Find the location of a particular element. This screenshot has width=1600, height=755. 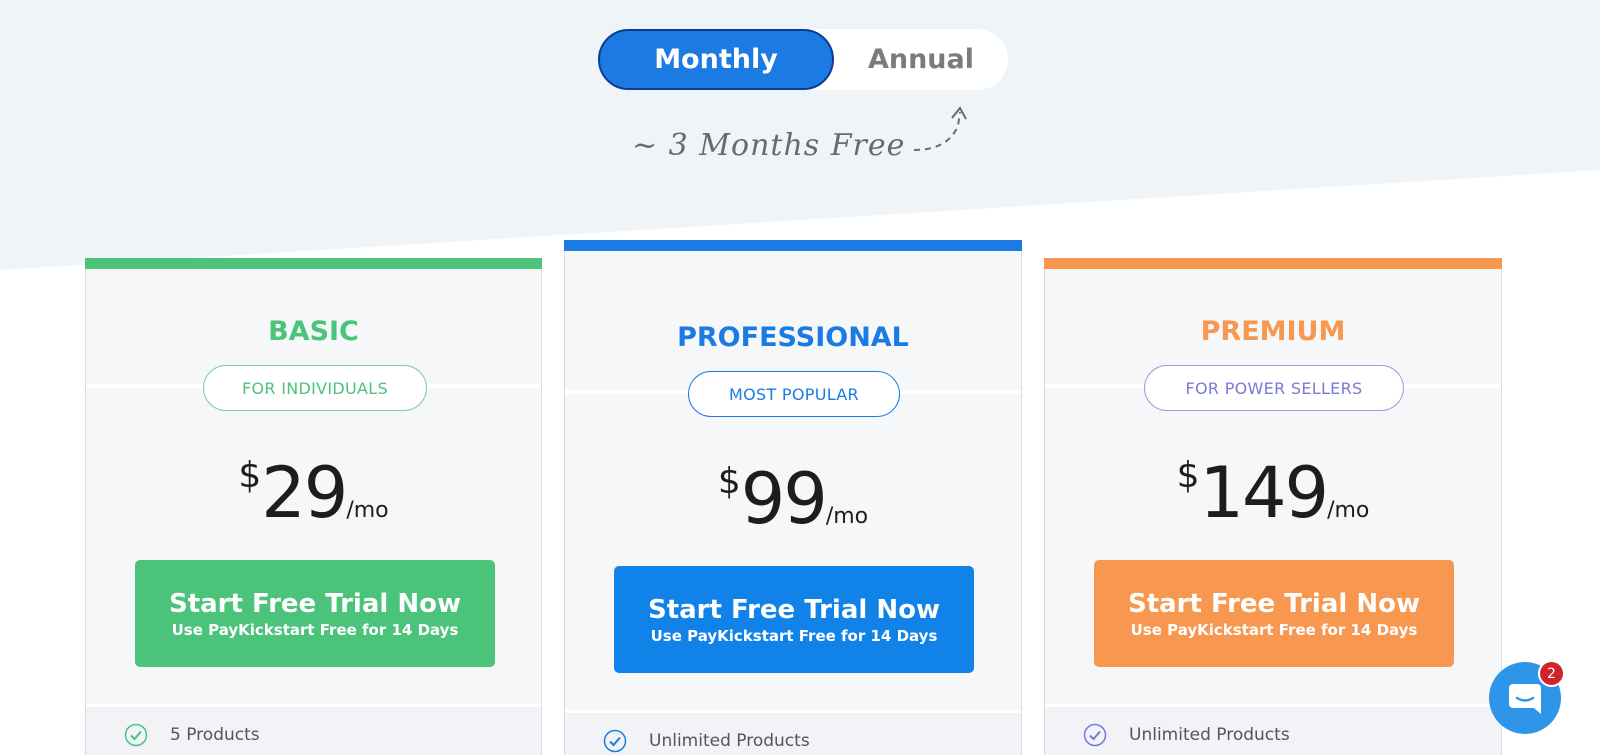

plan-price: $99/mo is located at coordinates (793, 499).